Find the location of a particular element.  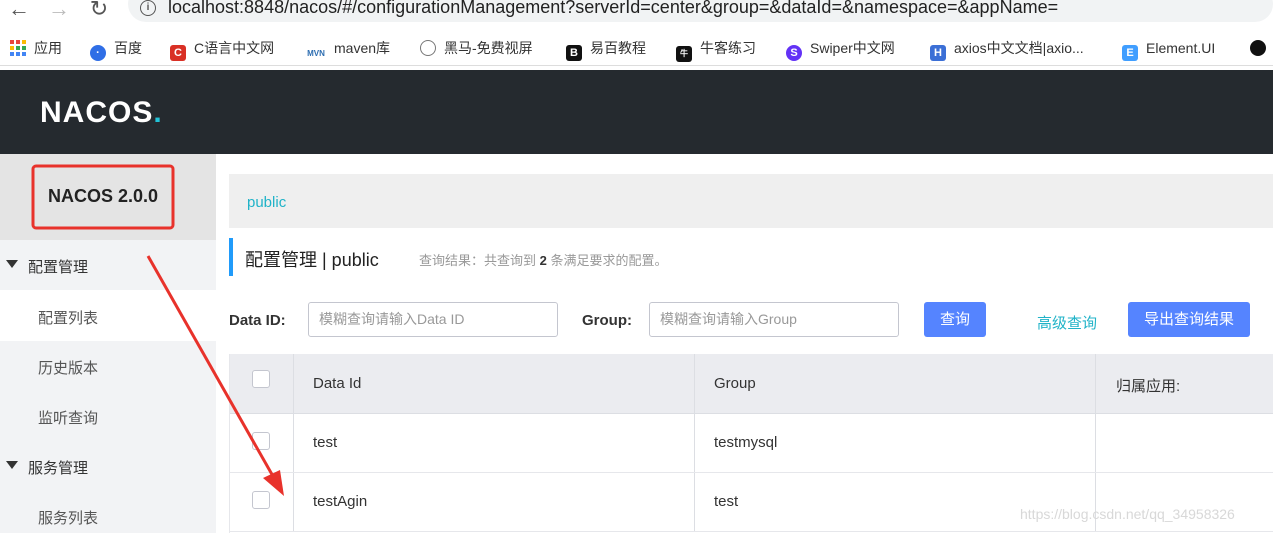

title-accent-bar is located at coordinates (231, 257).